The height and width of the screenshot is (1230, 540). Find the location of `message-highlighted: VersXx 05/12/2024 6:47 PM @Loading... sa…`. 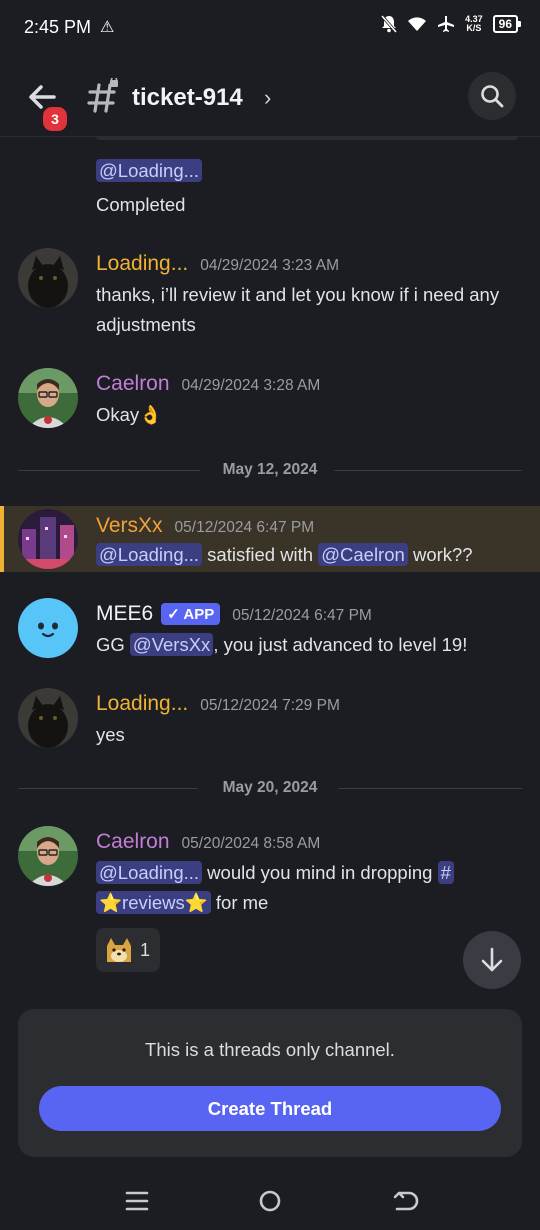

message-highlighted: VersXx 05/12/2024 6:47 PM @Loading... sa… is located at coordinates (270, 539).